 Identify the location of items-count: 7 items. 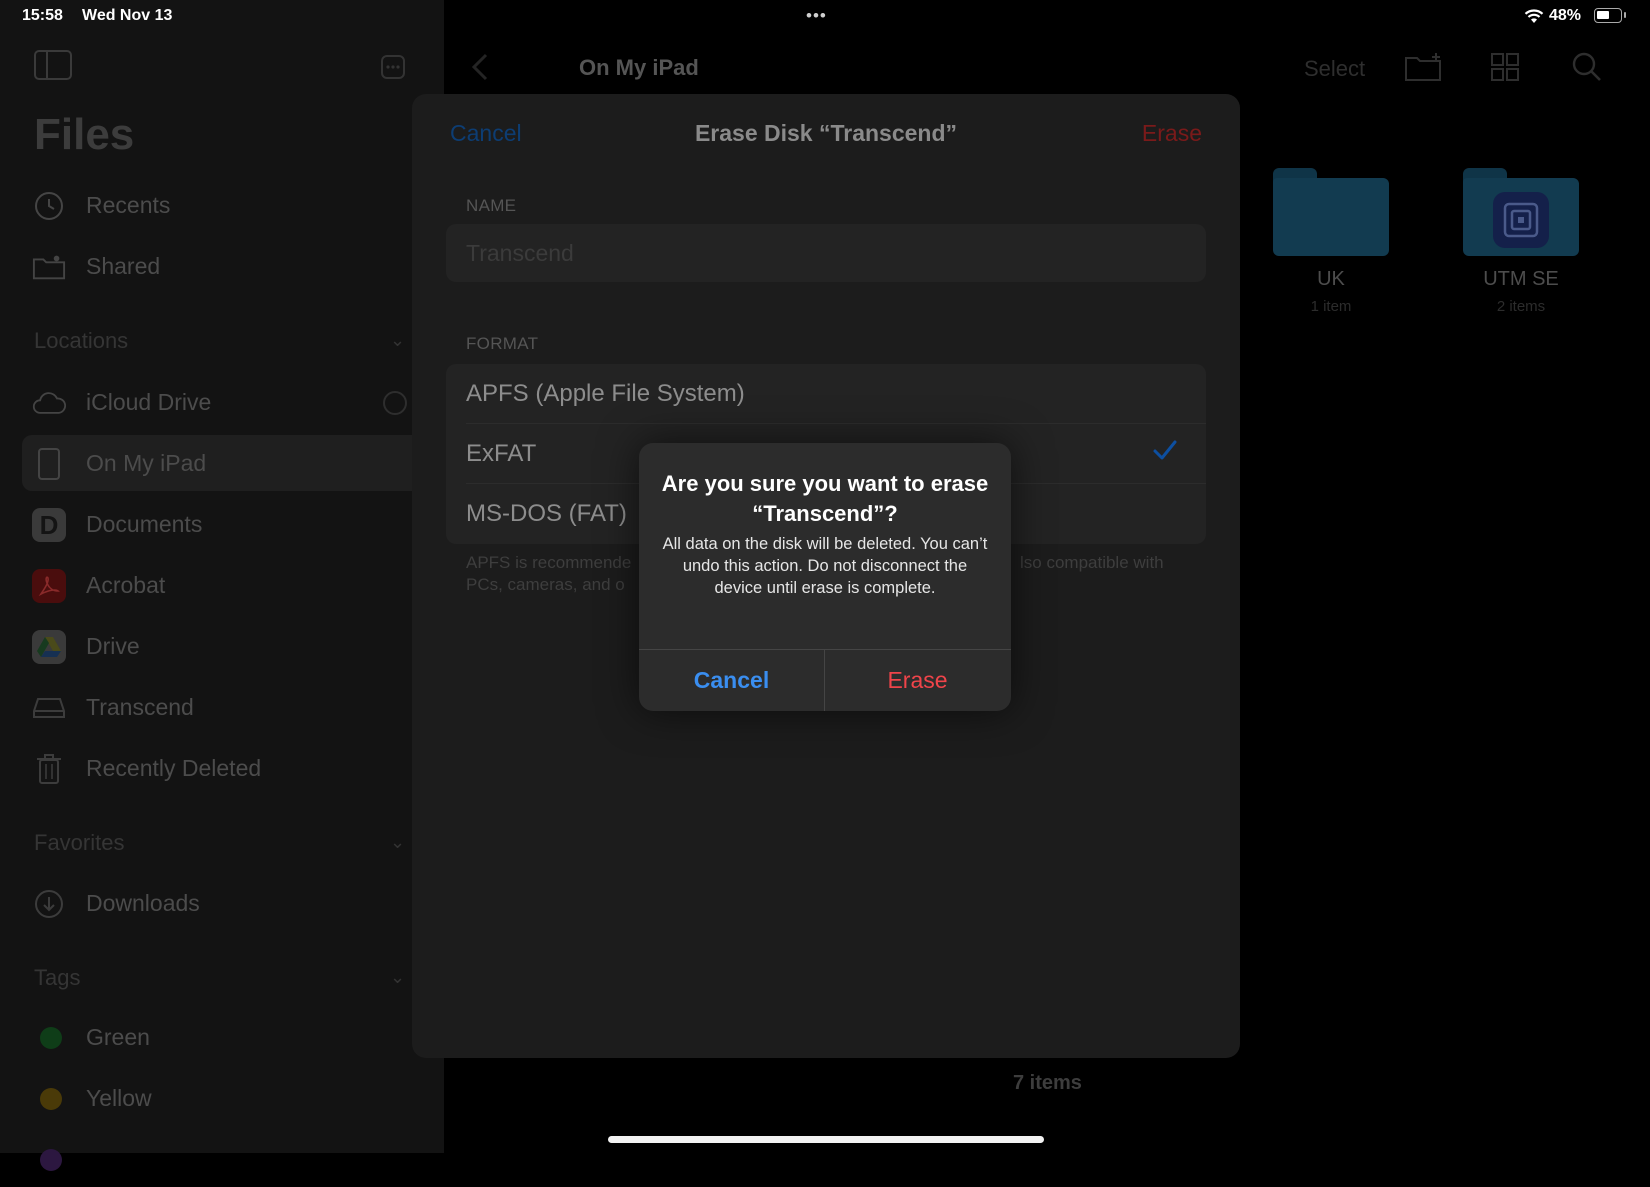
(1047, 1083).